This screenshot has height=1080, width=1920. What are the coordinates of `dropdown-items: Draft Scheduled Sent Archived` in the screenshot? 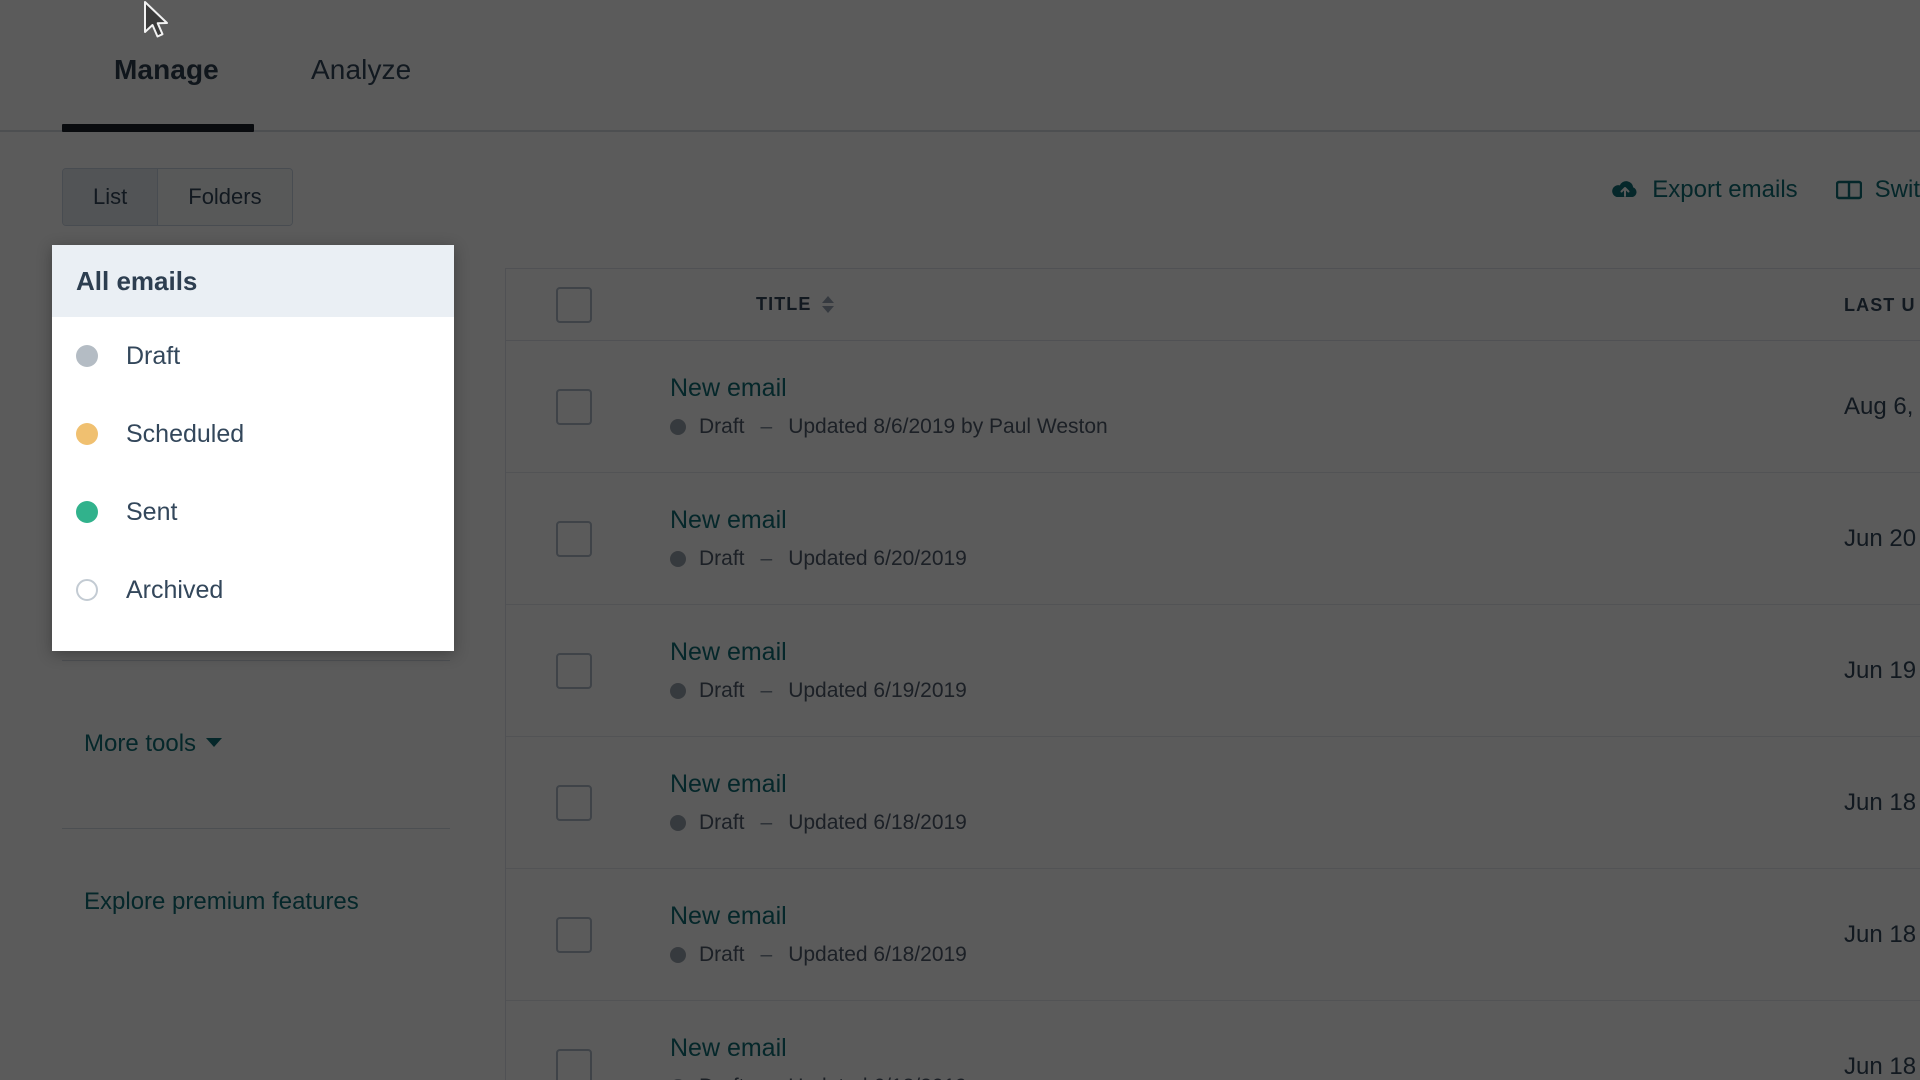 It's located at (253, 473).